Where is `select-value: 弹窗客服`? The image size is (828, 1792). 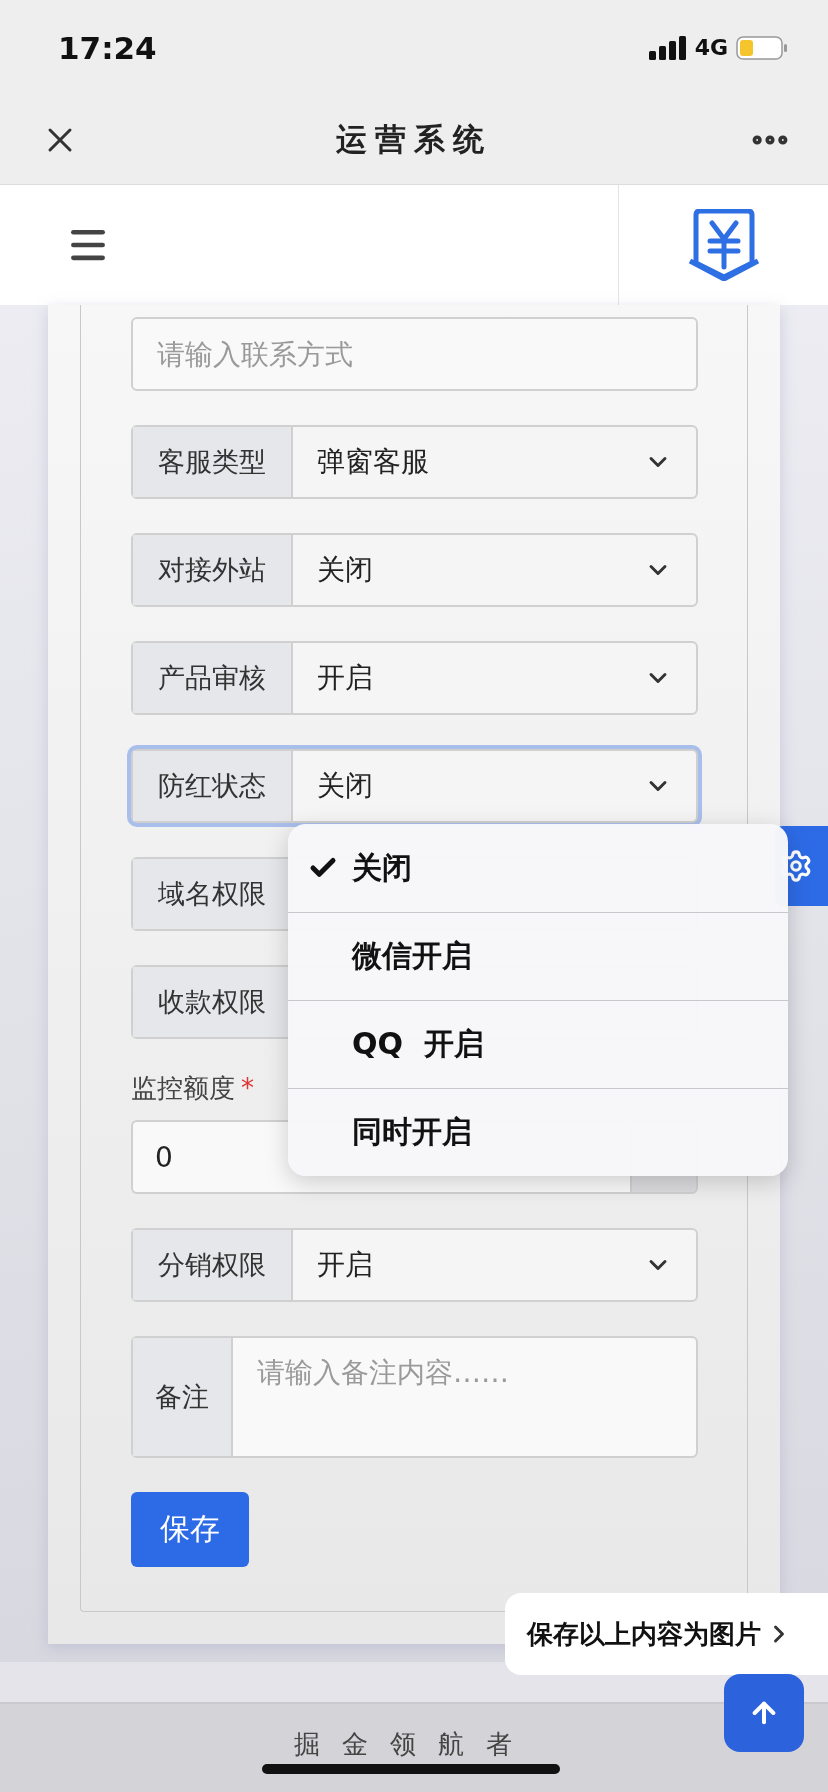
select-value: 弹窗客服 is located at coordinates (373, 462).